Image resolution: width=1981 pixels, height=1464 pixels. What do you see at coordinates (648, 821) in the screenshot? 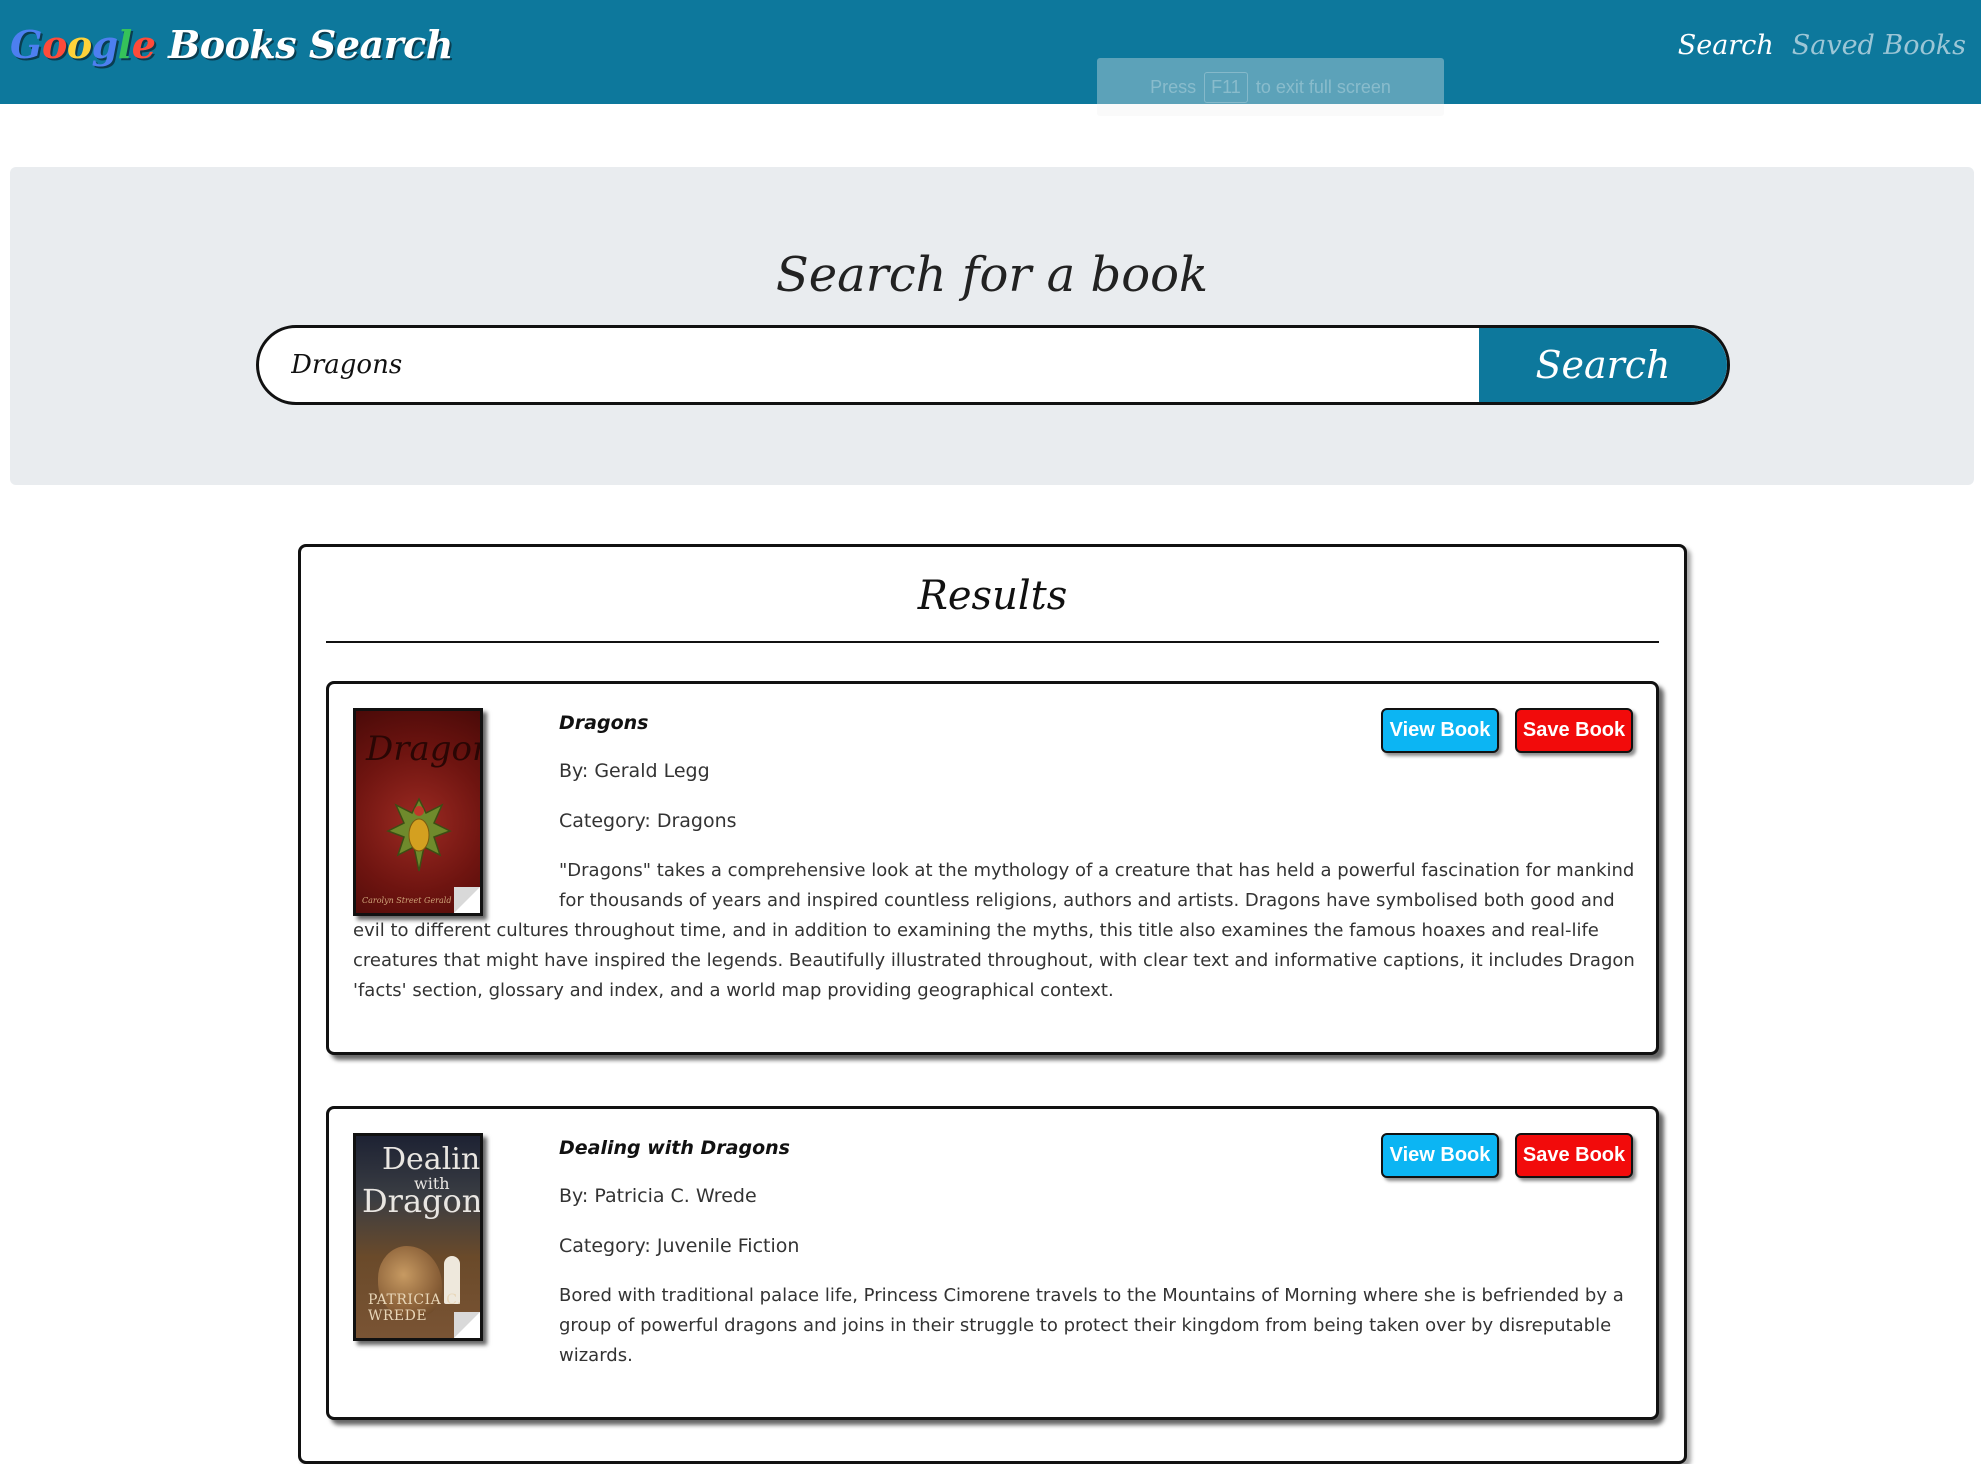
I see `book-category: Category: Dragons` at bounding box center [648, 821].